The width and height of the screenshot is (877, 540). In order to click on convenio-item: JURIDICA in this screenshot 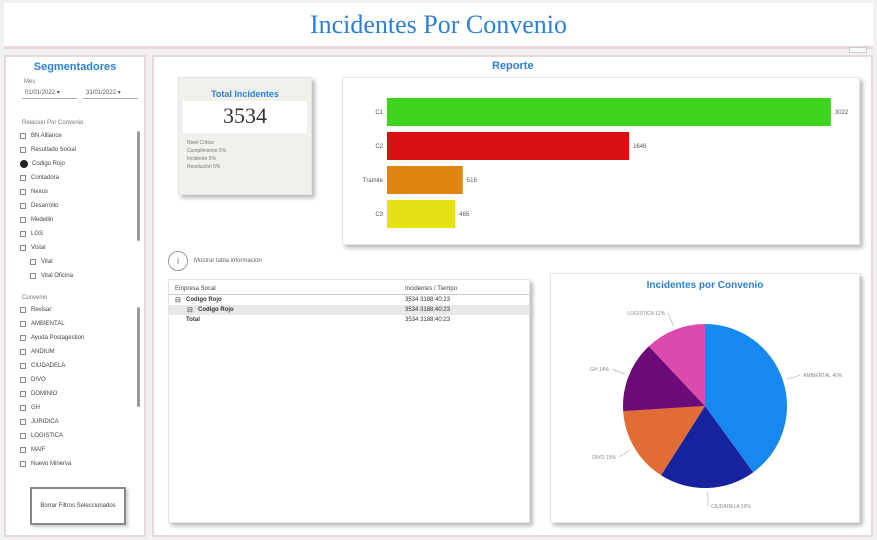, I will do `click(82, 422)`.